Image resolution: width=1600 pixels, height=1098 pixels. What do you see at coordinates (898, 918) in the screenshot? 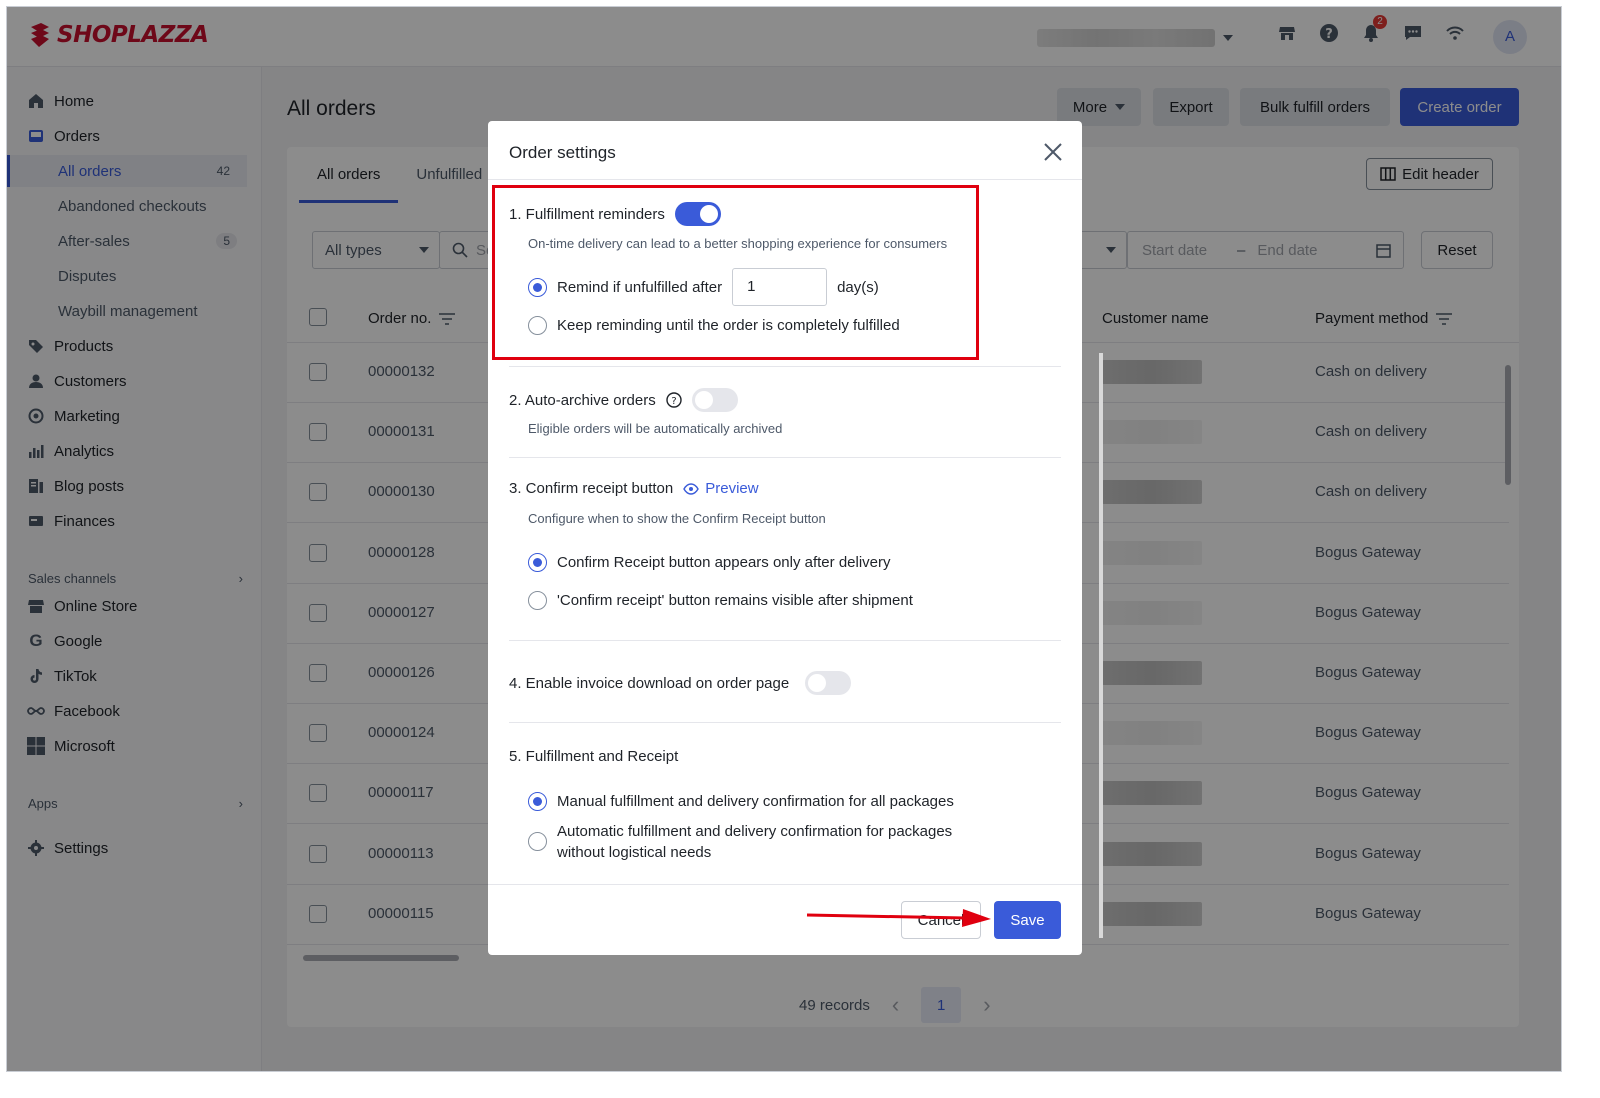
I see `annotation-arrow-icon` at bounding box center [898, 918].